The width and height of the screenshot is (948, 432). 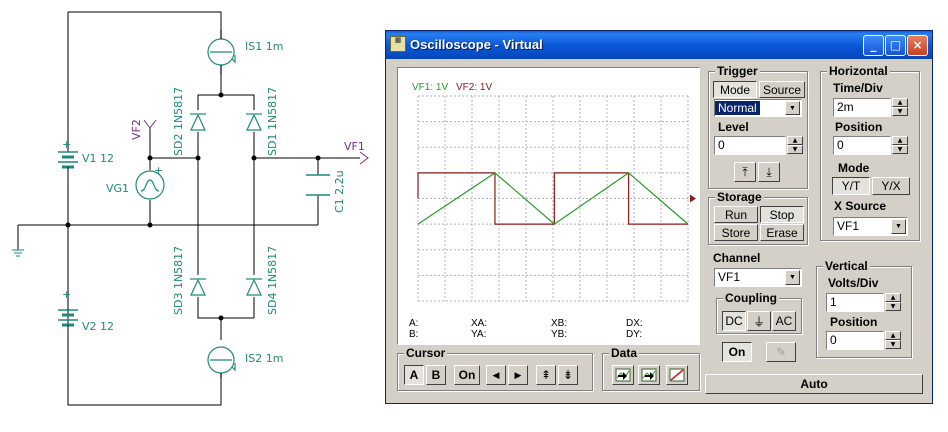 What do you see at coordinates (634, 334) in the screenshot?
I see `meas-dy: DY:` at bounding box center [634, 334].